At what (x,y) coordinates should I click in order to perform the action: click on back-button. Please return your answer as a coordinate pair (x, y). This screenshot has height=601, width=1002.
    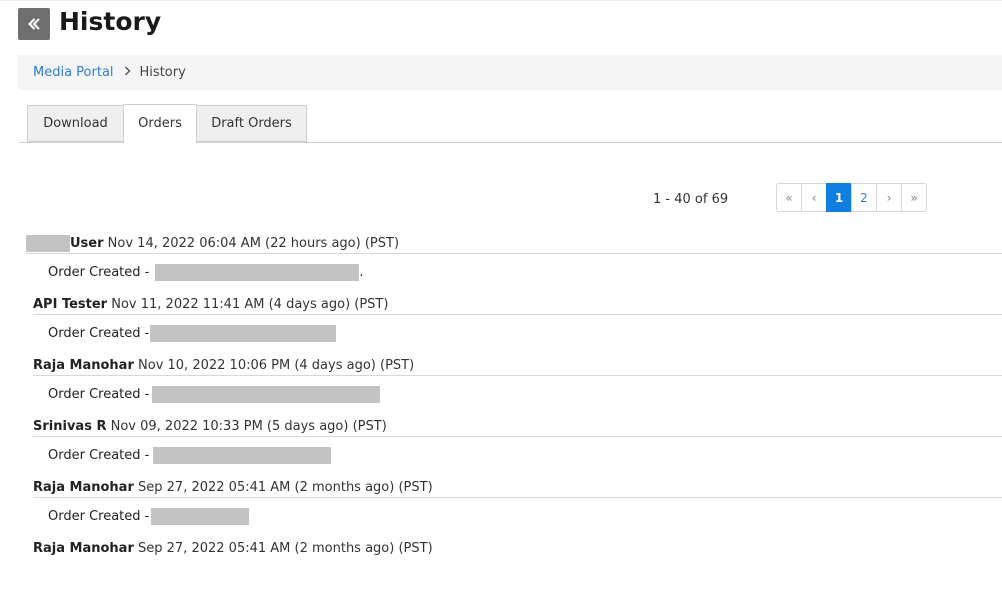
    Looking at the image, I should click on (34, 24).